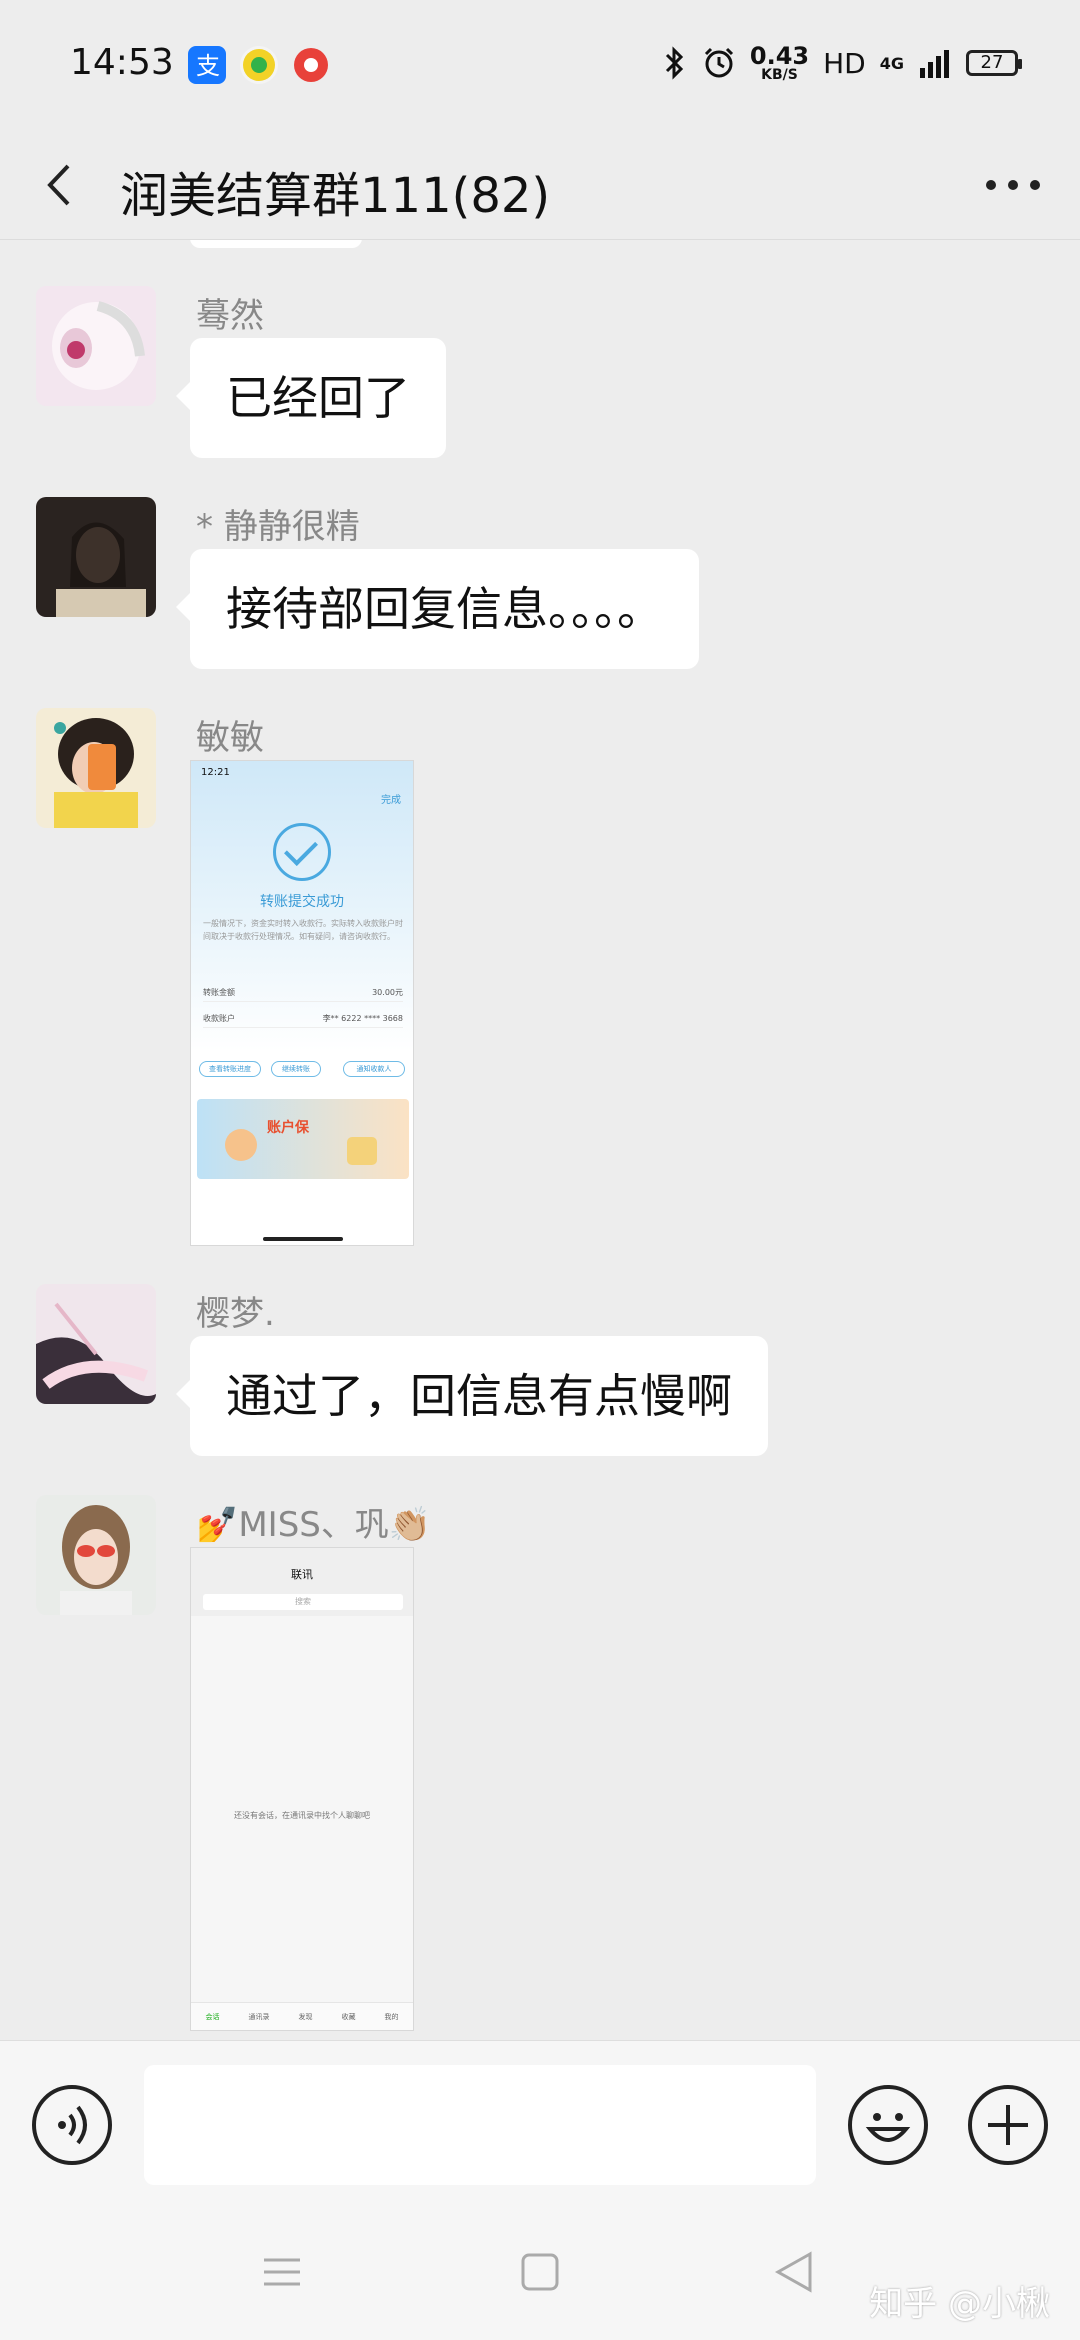 This screenshot has width=1080, height=2340. I want to click on voice-icon, so click(72, 2125).